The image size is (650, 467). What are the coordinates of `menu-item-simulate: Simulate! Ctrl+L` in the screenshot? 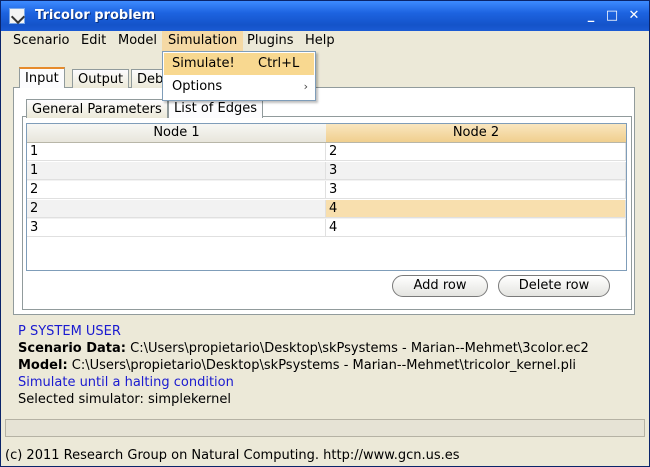 It's located at (239, 64).